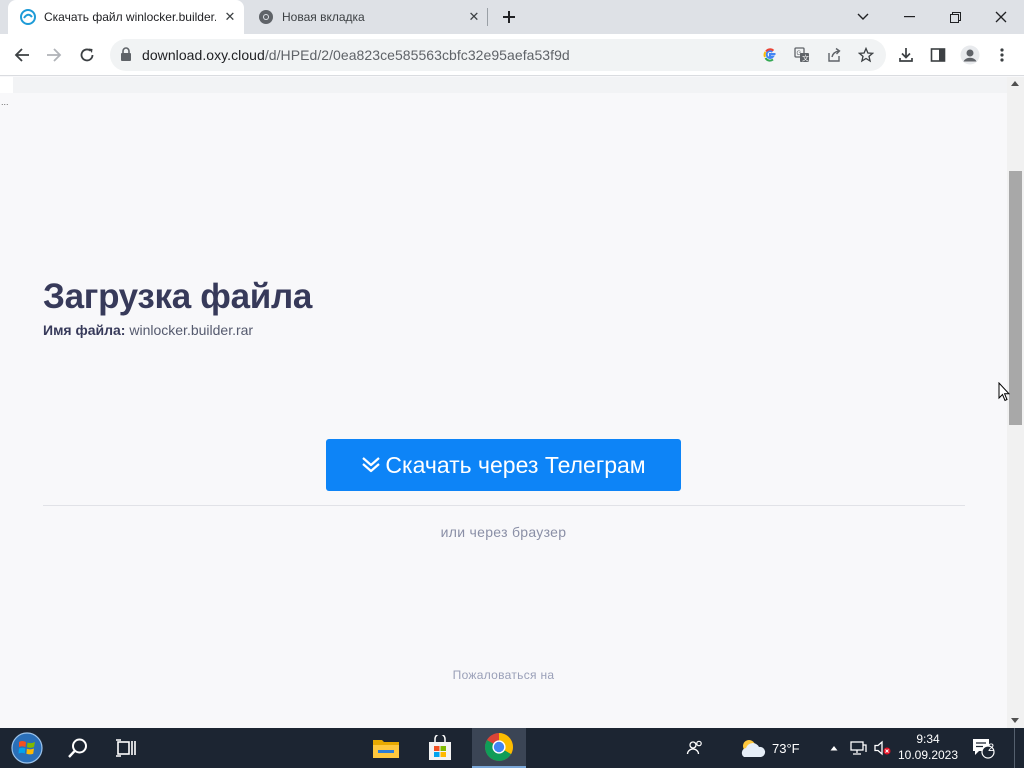 This screenshot has width=1024, height=768. I want to click on weather-widget: 73°F, so click(774, 748).